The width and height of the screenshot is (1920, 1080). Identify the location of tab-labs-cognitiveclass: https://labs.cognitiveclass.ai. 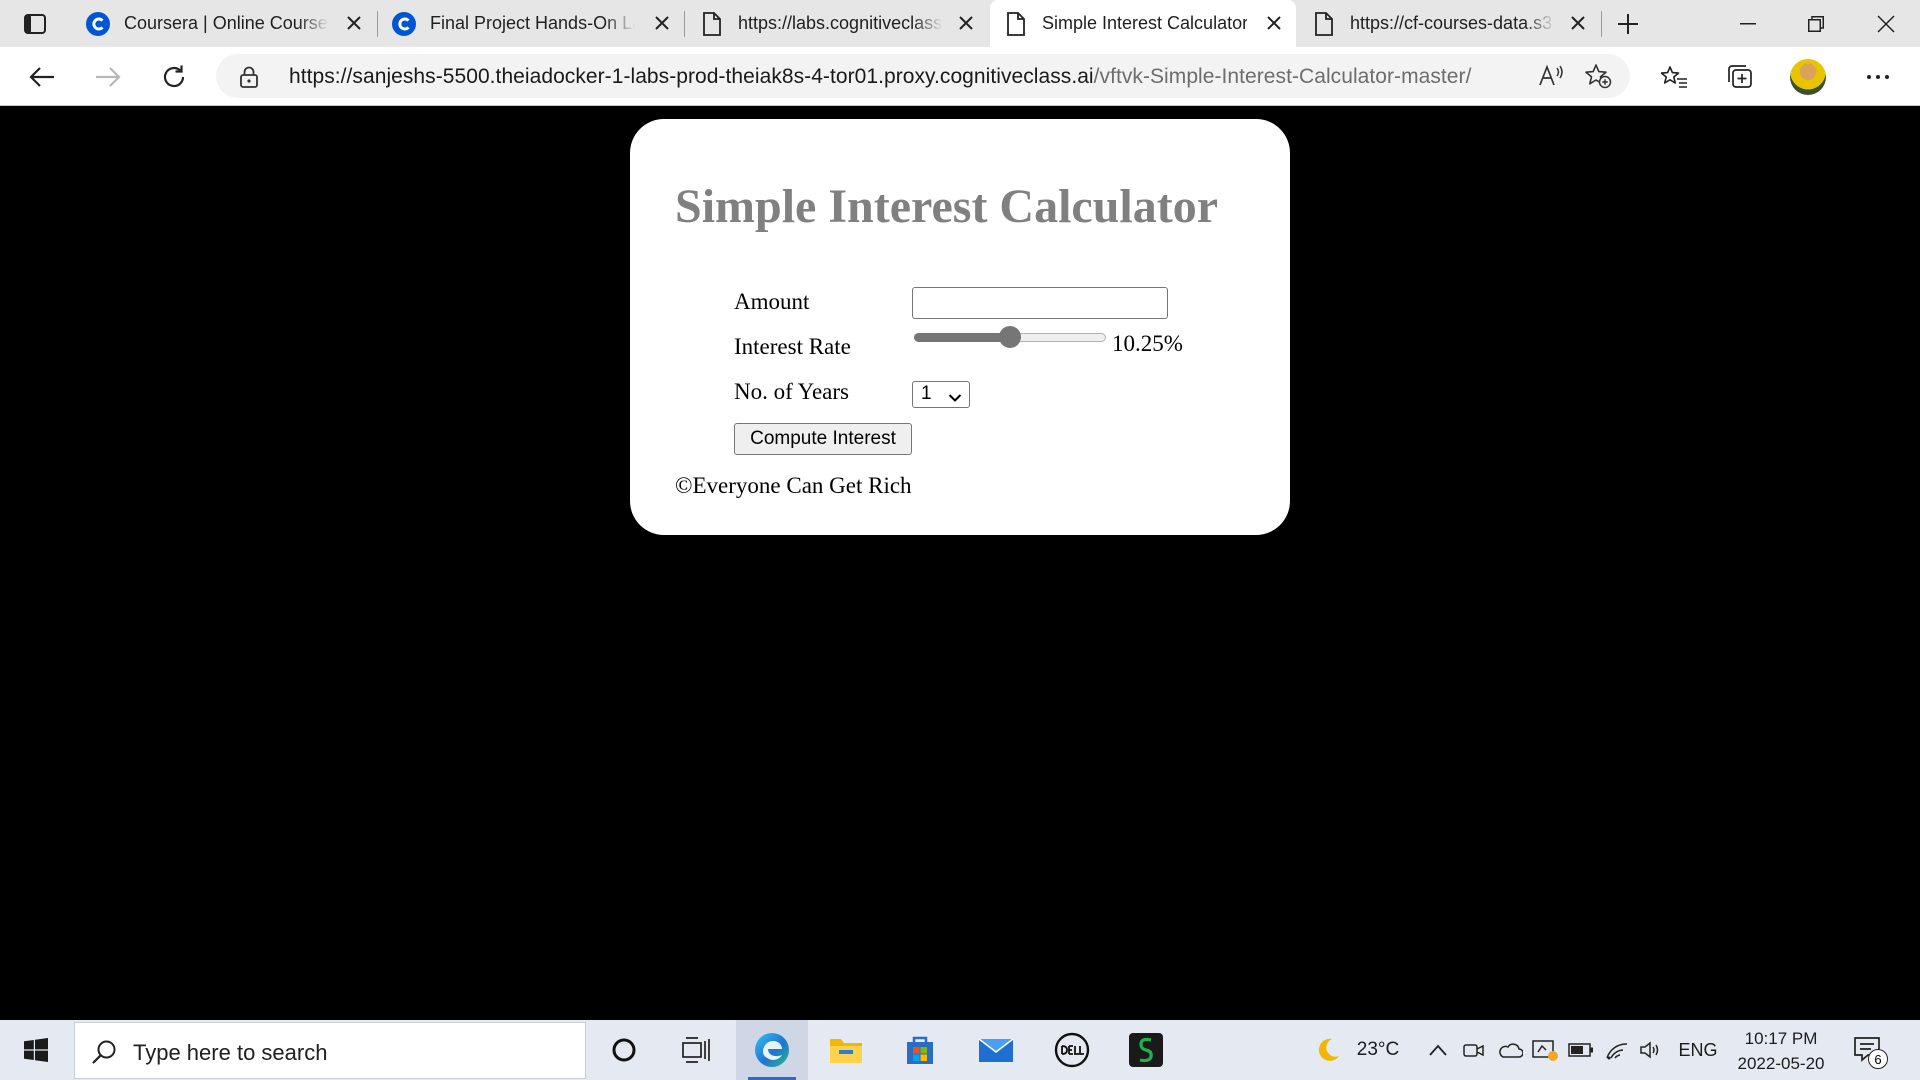
(837, 23).